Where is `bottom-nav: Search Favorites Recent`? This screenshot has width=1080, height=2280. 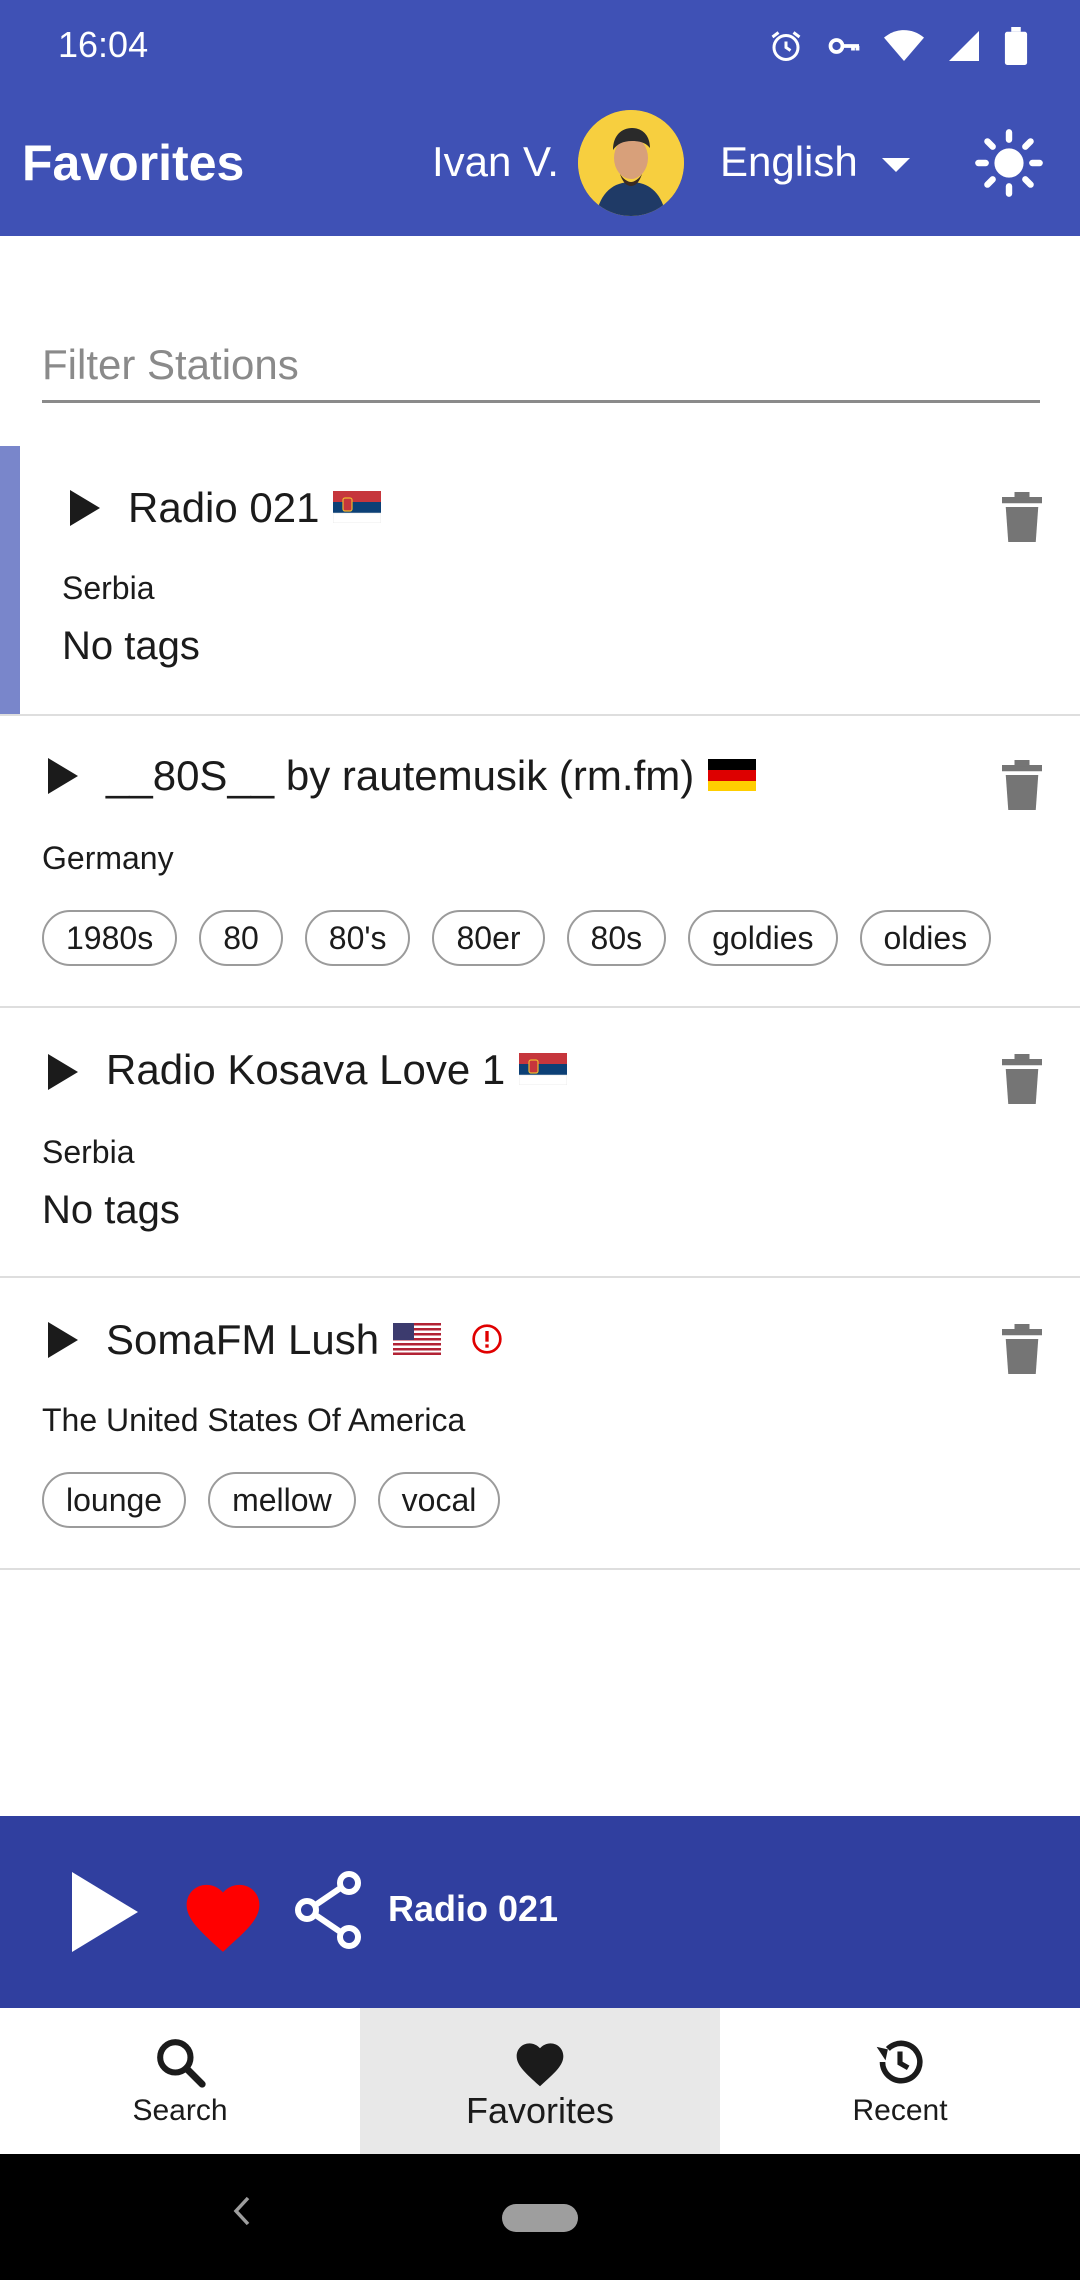
bottom-nav: Search Favorites Recent is located at coordinates (540, 2081).